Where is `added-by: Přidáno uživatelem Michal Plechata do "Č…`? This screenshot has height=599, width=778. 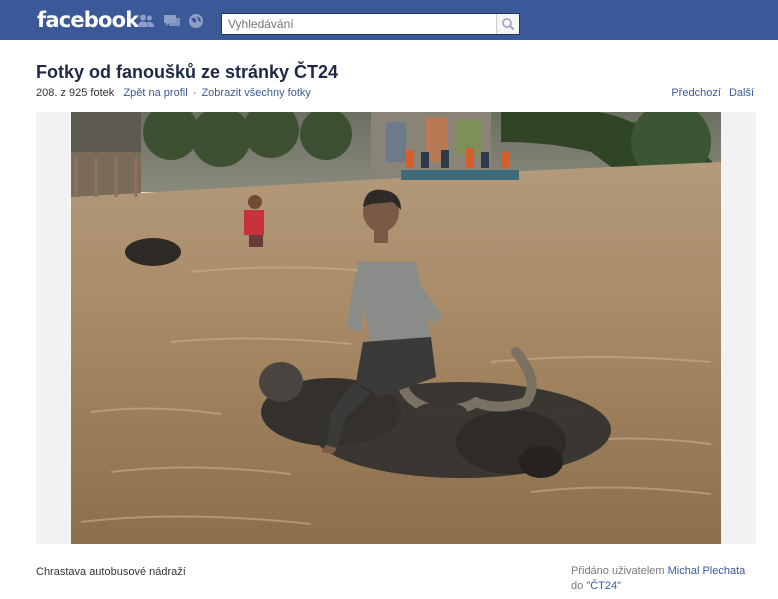
added-by: Přidáno uživatelem Michal Plechata do "Č… is located at coordinates (658, 579).